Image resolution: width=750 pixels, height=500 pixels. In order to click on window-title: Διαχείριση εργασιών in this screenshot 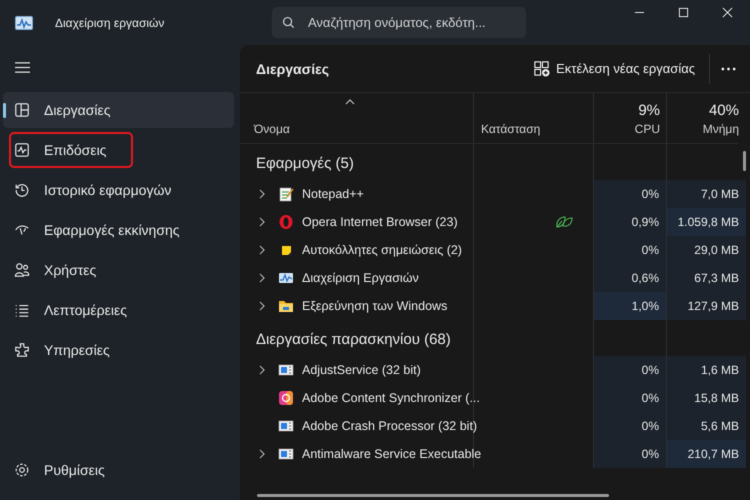, I will do `click(110, 23)`.